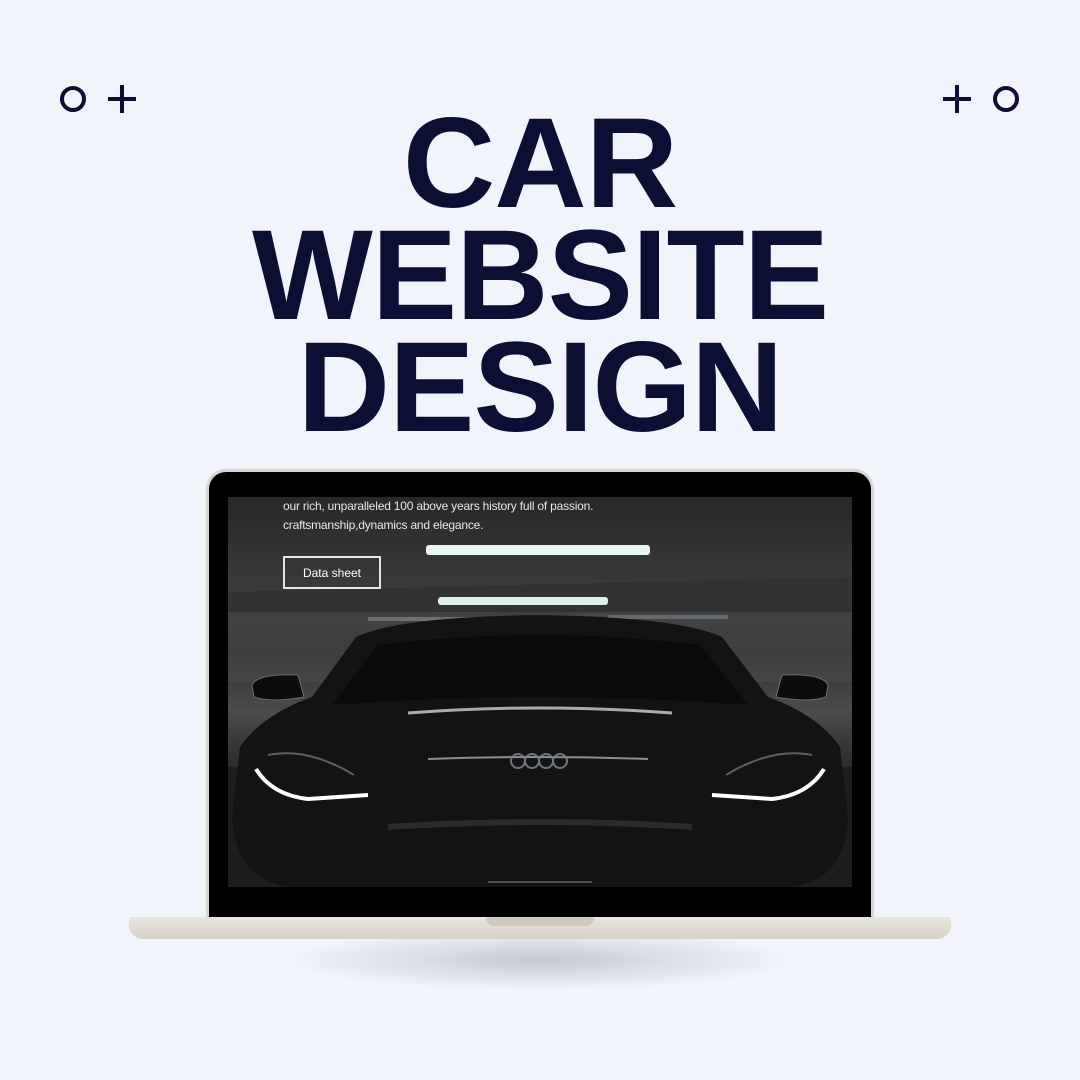 This screenshot has height=1080, width=1080. I want to click on intro-text-line-2: craftsmanship,dynamics and elegance., so click(383, 525).